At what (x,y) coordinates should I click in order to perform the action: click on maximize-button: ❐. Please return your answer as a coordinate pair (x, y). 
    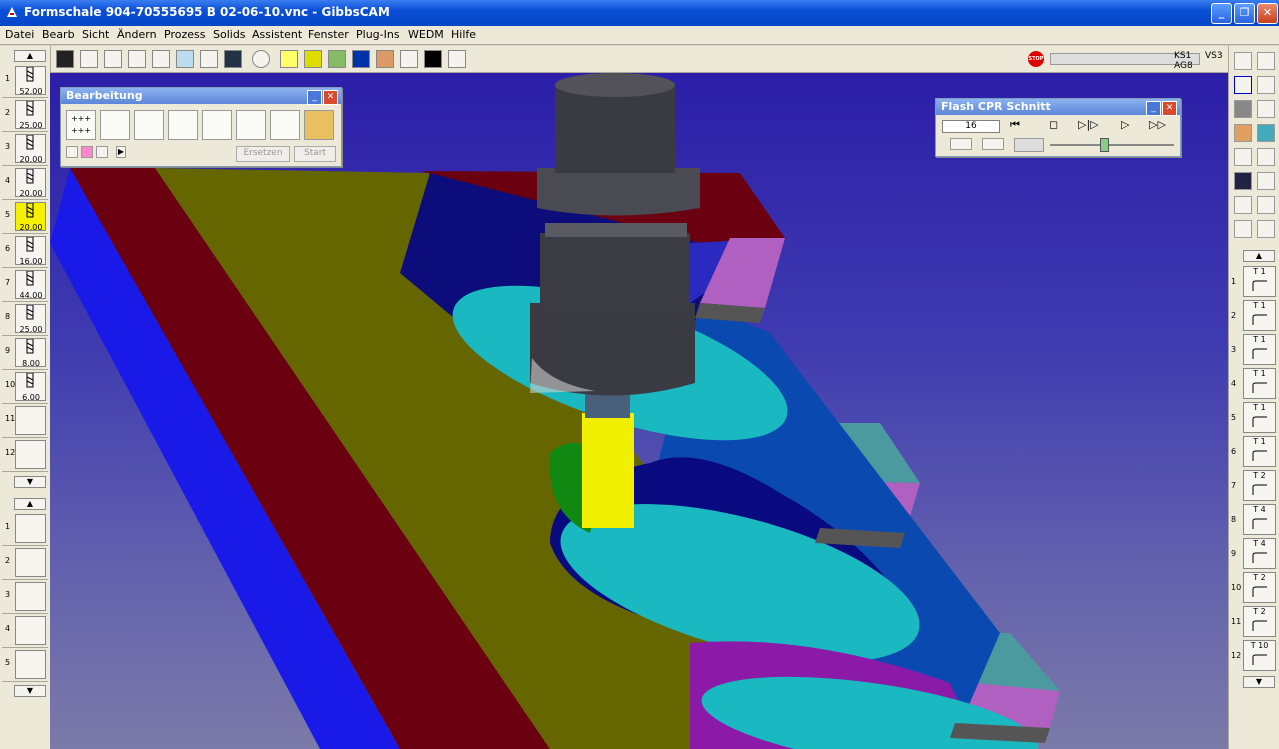
    Looking at the image, I should click on (1244, 13).